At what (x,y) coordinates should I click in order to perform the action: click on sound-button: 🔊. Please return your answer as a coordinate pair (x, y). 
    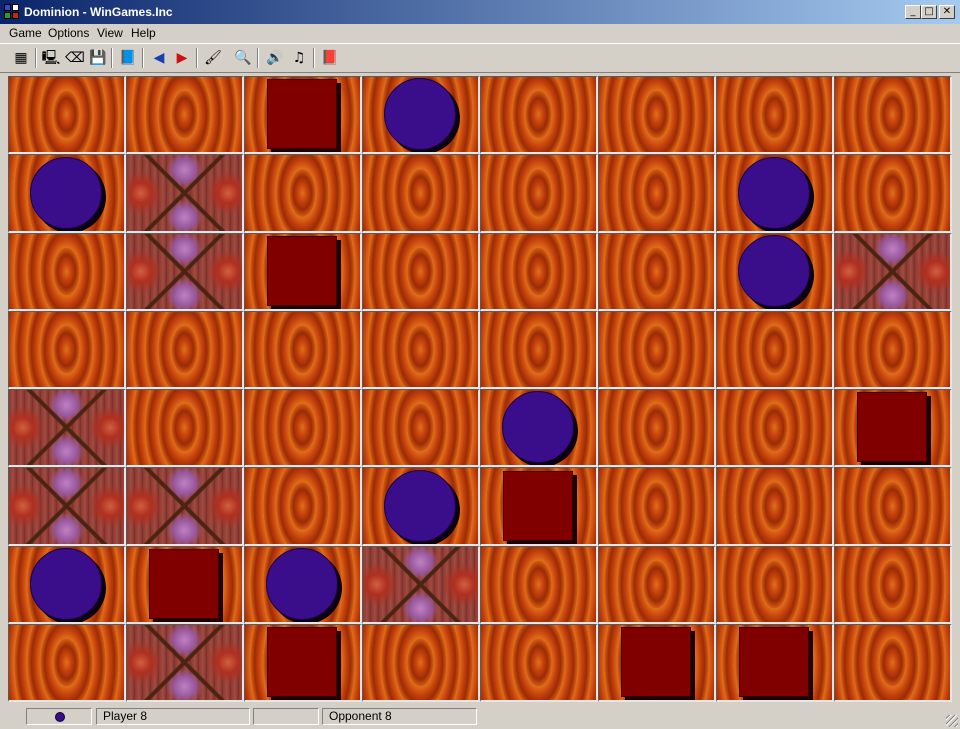
    Looking at the image, I should click on (275, 58).